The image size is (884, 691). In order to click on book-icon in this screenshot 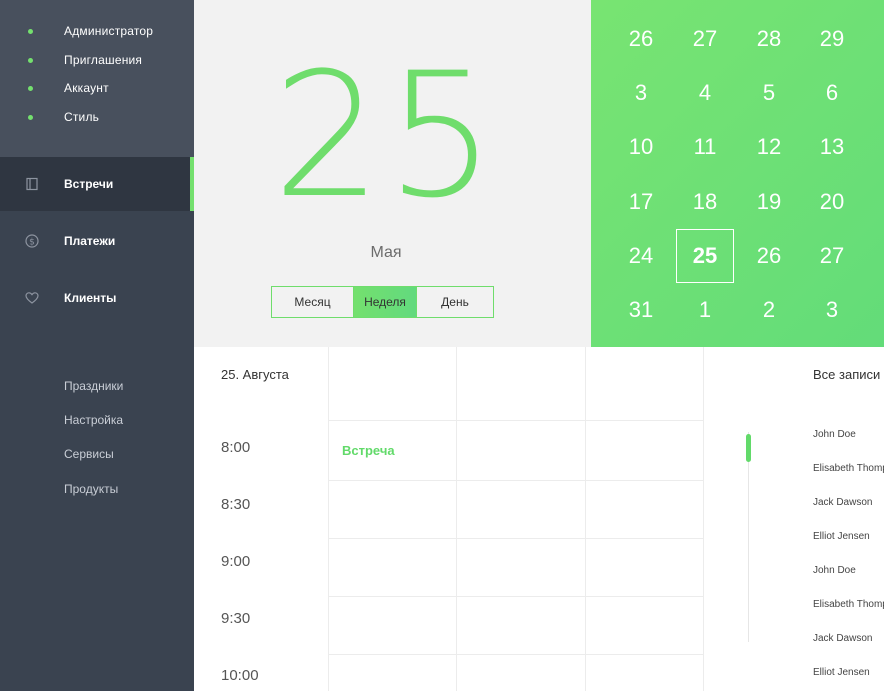, I will do `click(32, 184)`.